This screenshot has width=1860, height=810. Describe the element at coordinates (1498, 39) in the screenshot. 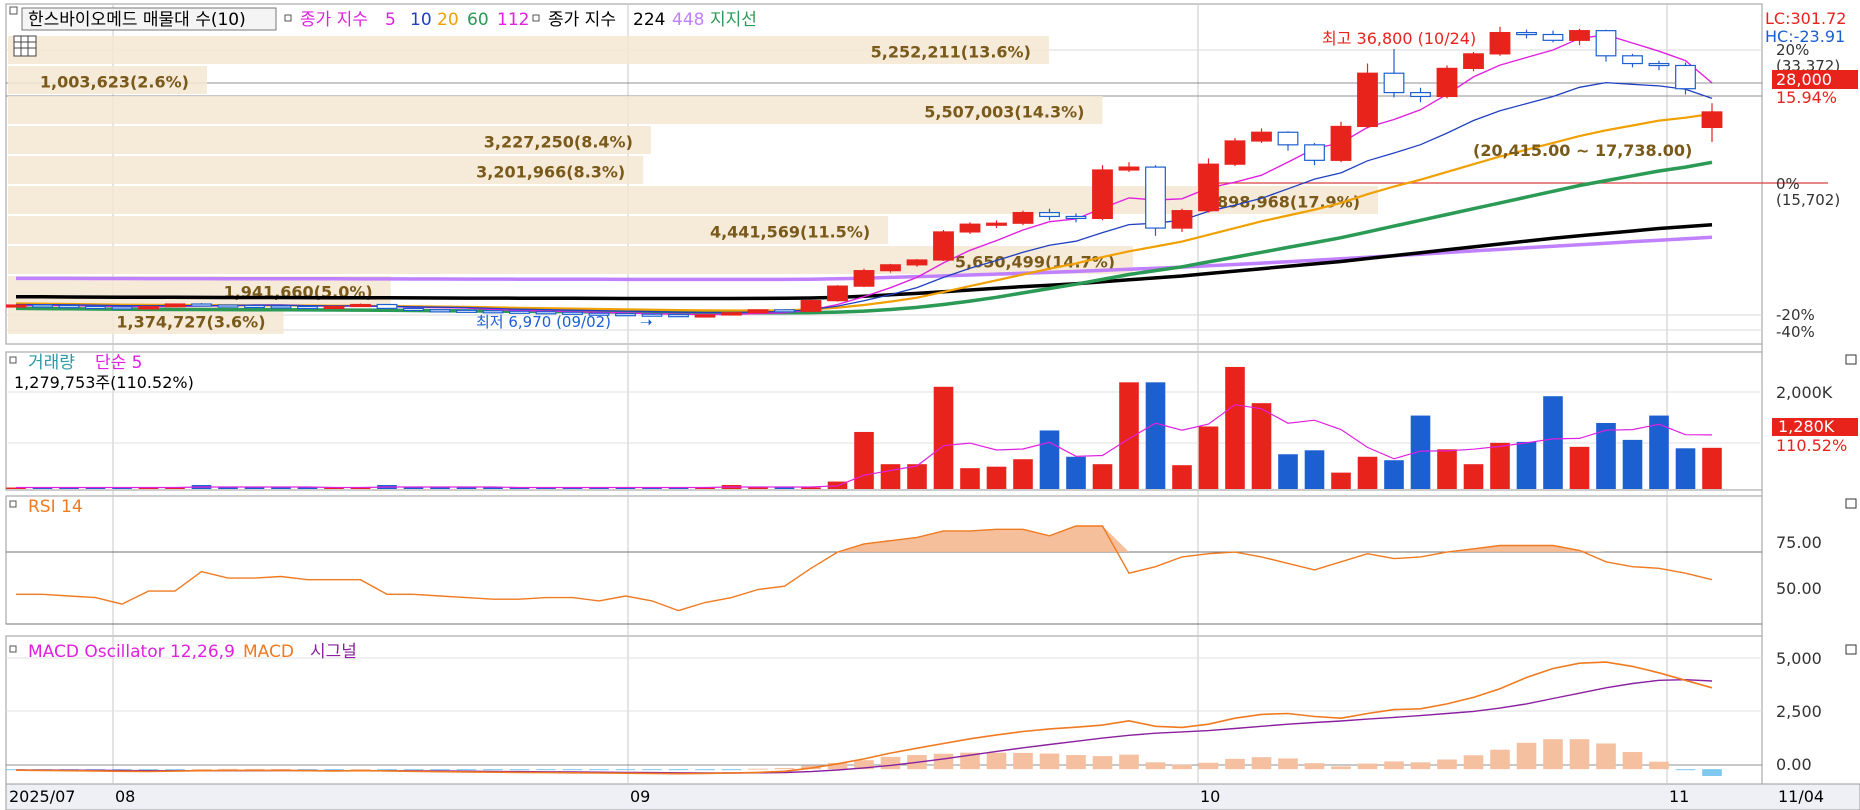

I see `high-arrow-icon: ➝` at that location.